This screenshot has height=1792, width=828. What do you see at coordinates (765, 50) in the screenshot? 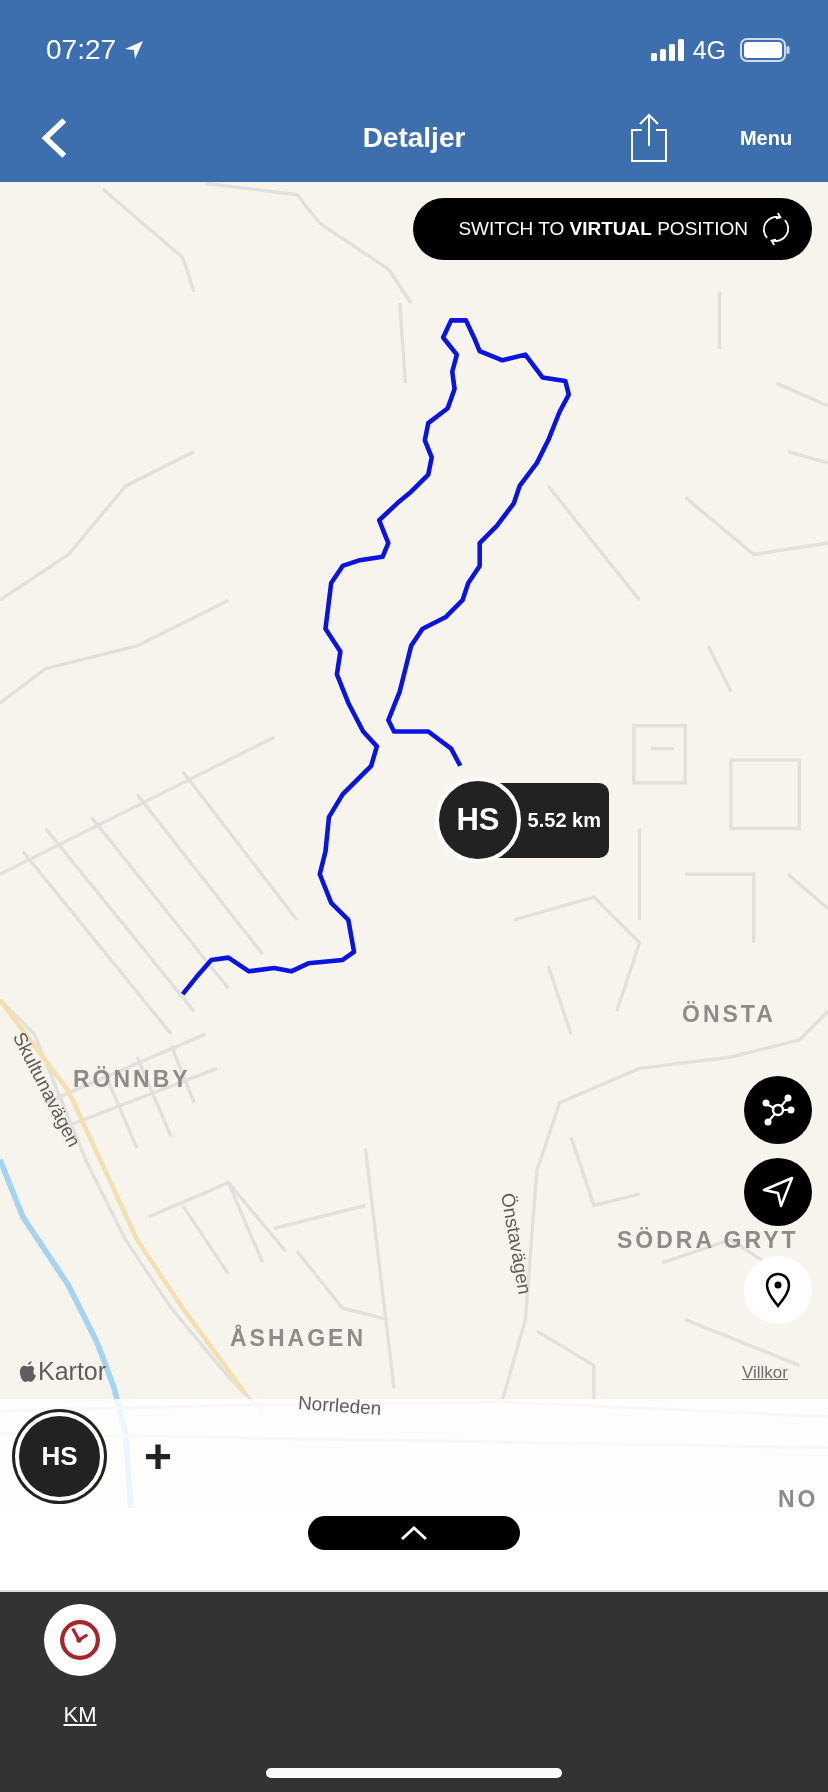
I see `battery-icon` at bounding box center [765, 50].